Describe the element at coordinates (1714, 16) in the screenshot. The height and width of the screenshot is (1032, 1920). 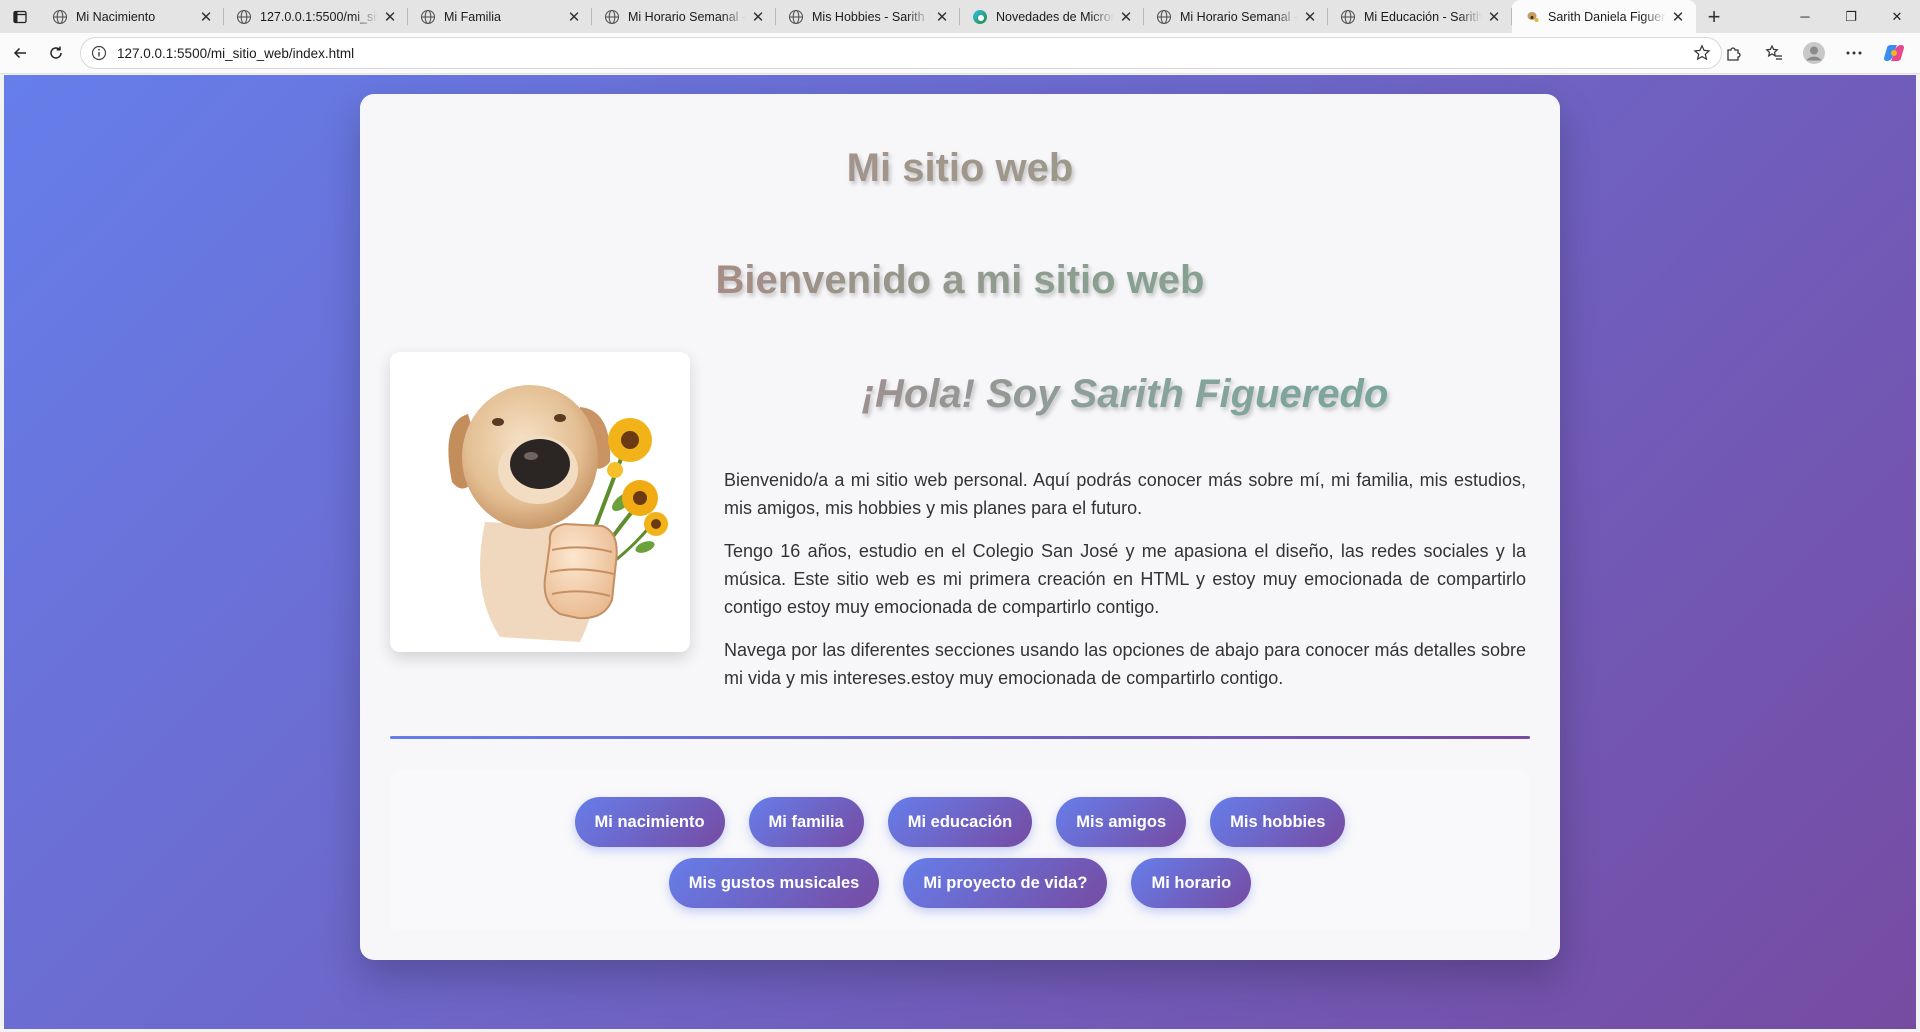
I see `new-tab-button: +` at that location.